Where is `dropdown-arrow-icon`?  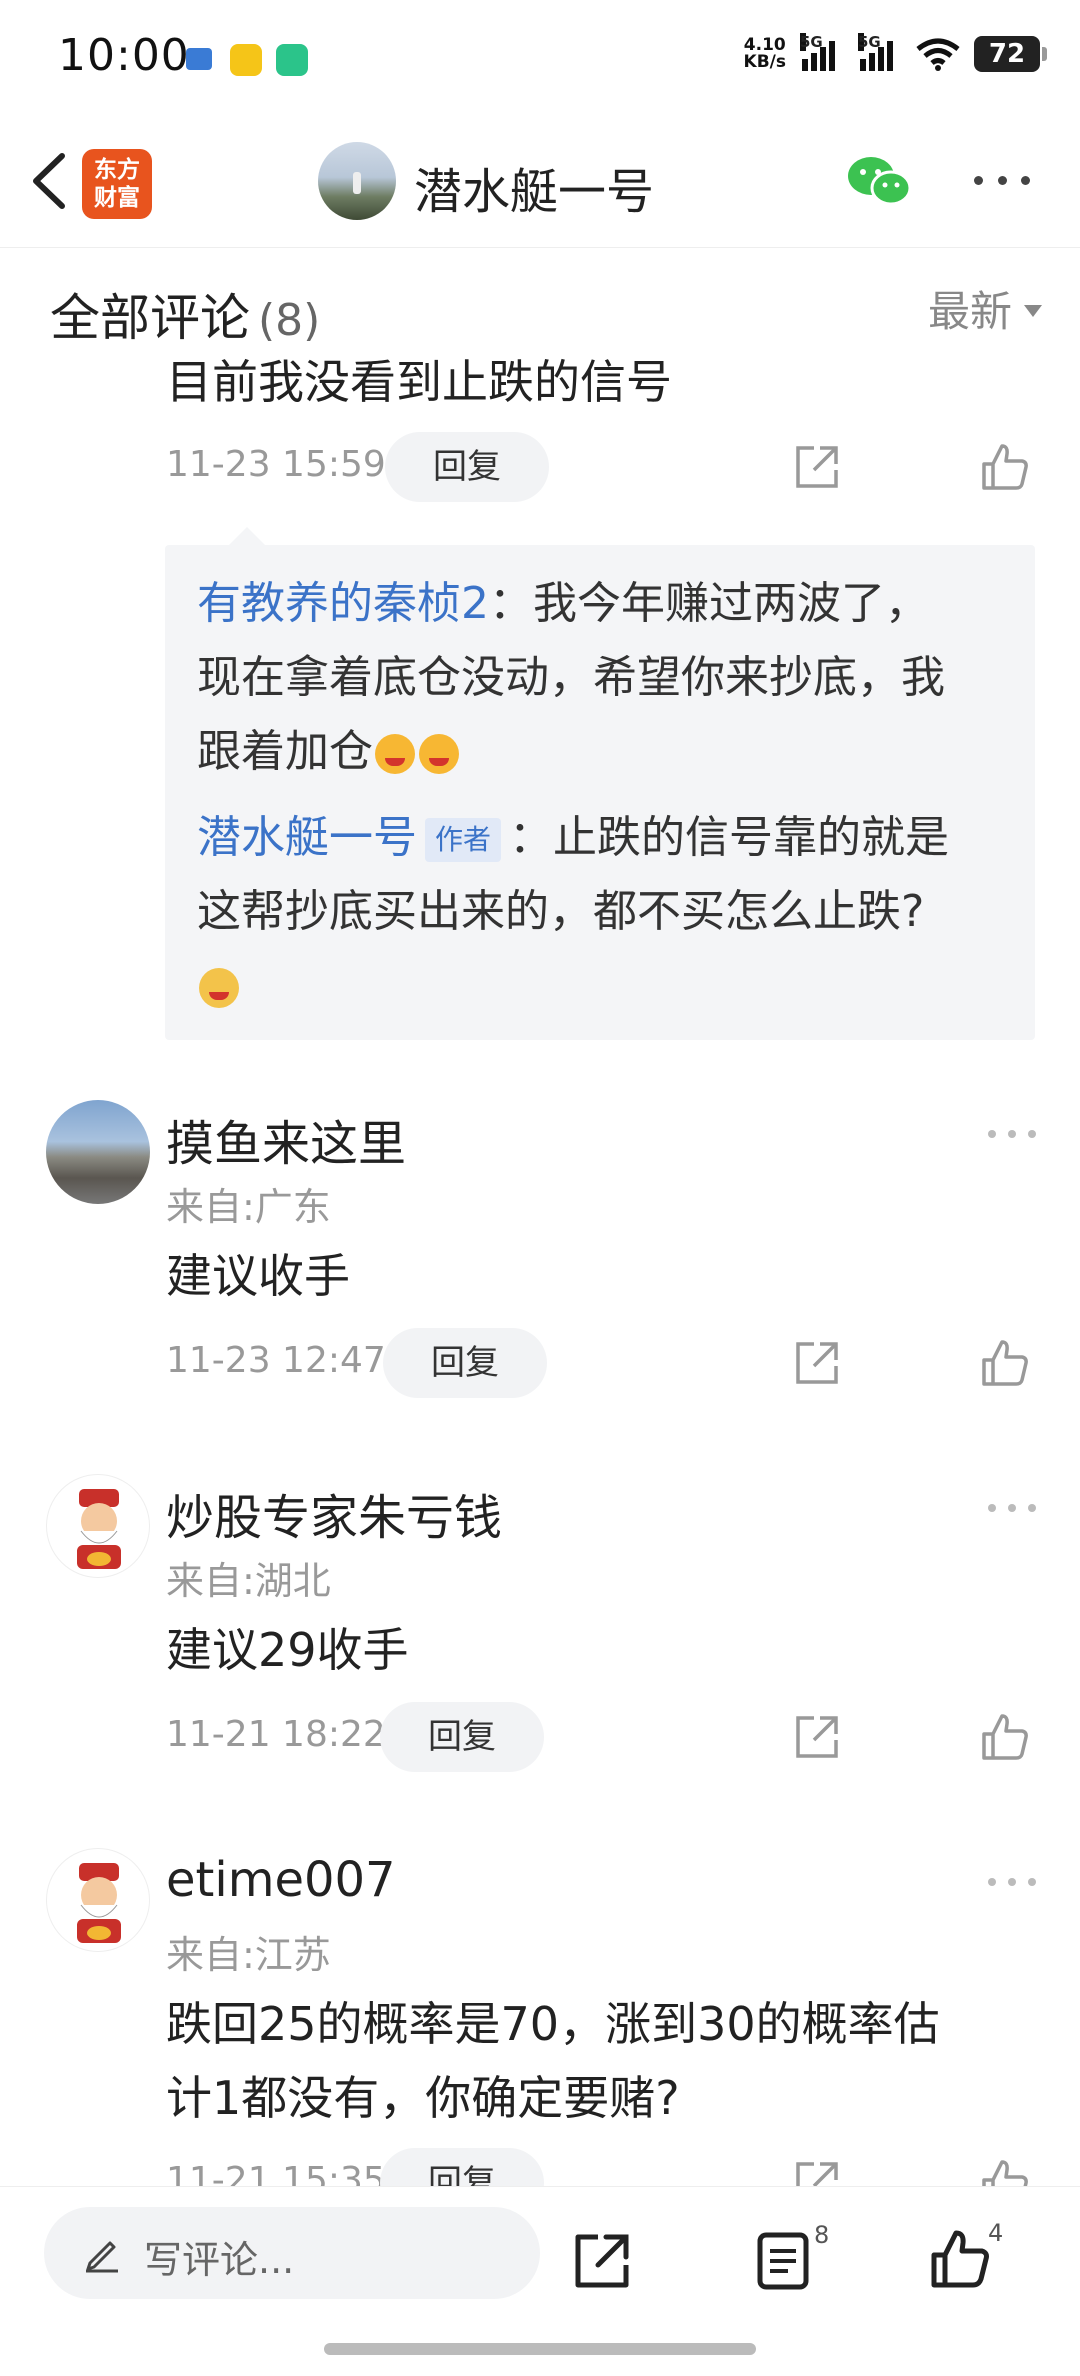
dropdown-arrow-icon is located at coordinates (1033, 310).